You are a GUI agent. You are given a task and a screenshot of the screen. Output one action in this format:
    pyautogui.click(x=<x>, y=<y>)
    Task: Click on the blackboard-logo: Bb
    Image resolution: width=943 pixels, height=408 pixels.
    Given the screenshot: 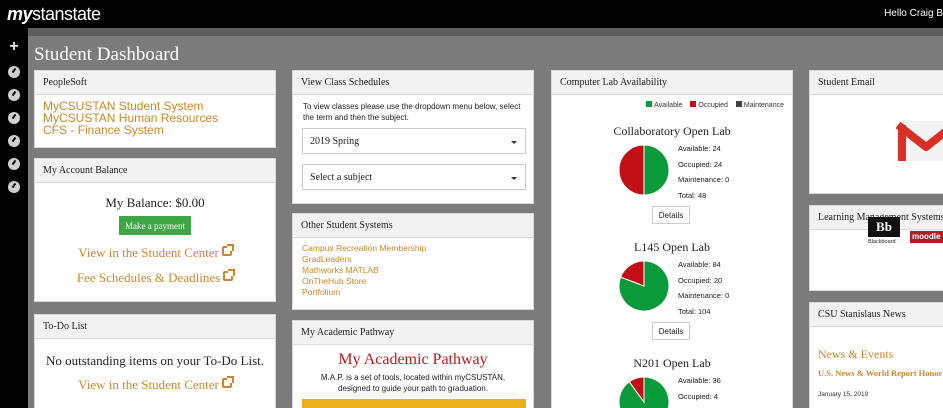 What is the action you would take?
    pyautogui.click(x=884, y=227)
    